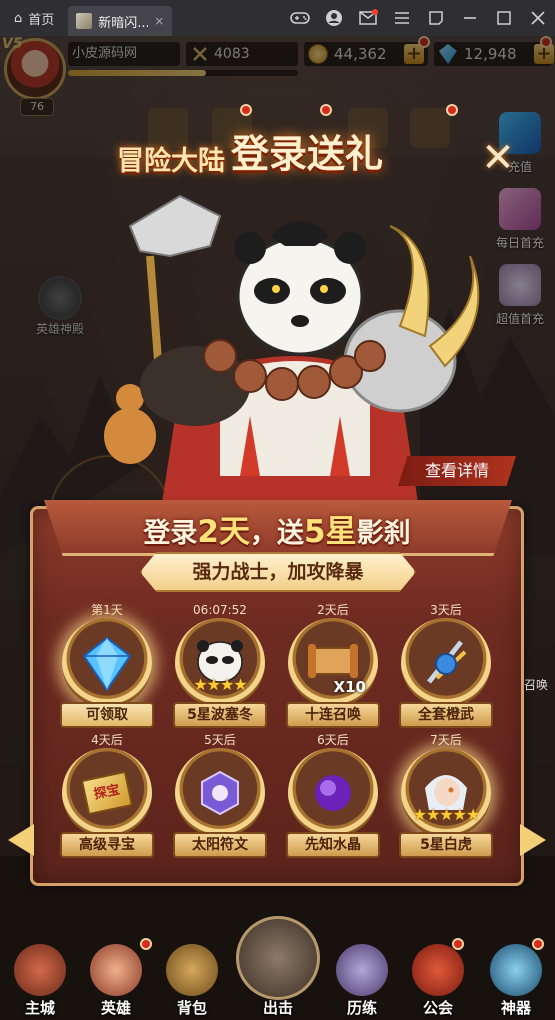  What do you see at coordinates (333, 845) in the screenshot?
I see `reward-name: 先知水晶` at bounding box center [333, 845].